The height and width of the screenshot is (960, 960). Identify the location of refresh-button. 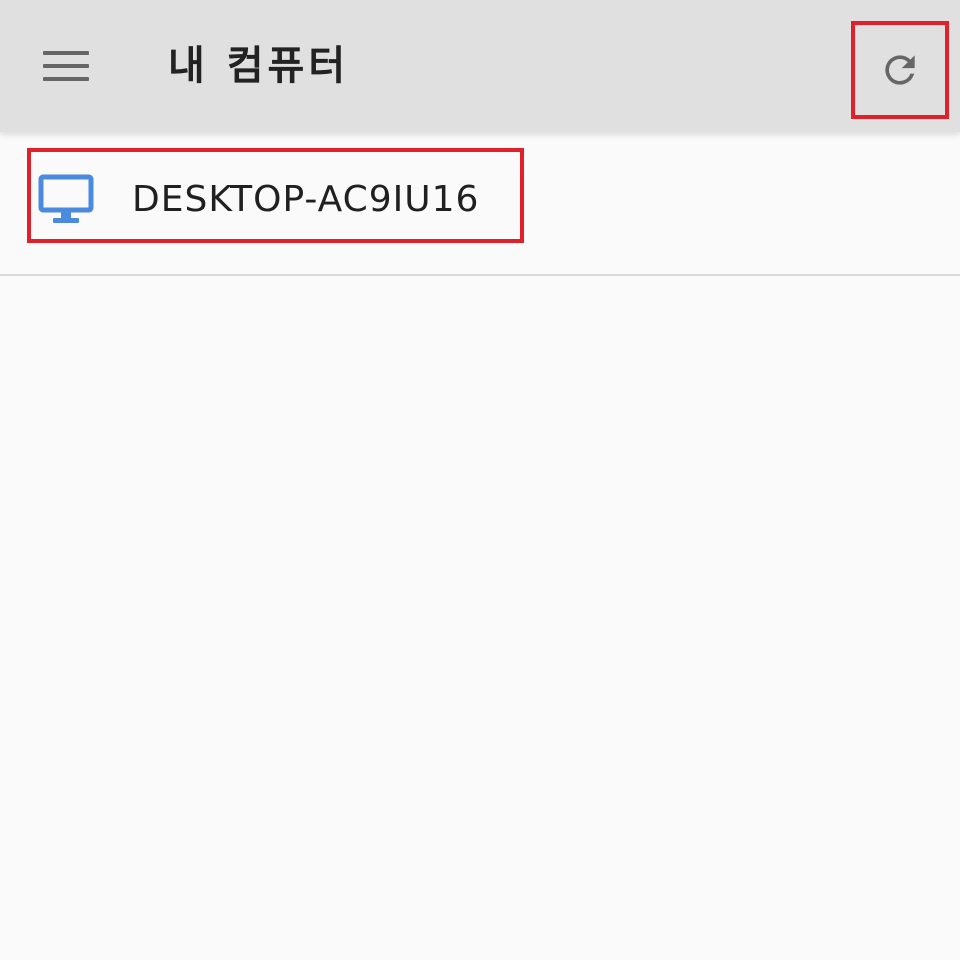
(900, 70).